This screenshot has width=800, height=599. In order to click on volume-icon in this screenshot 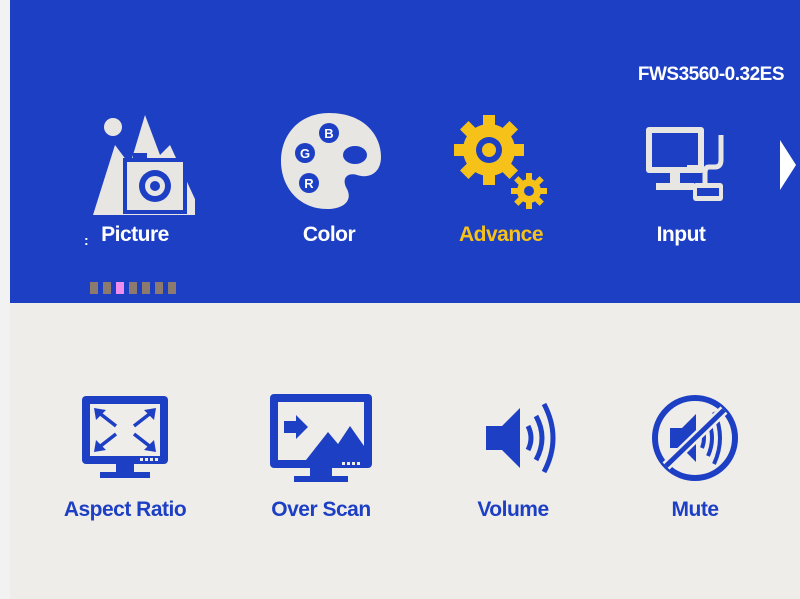, I will do `click(521, 438)`.